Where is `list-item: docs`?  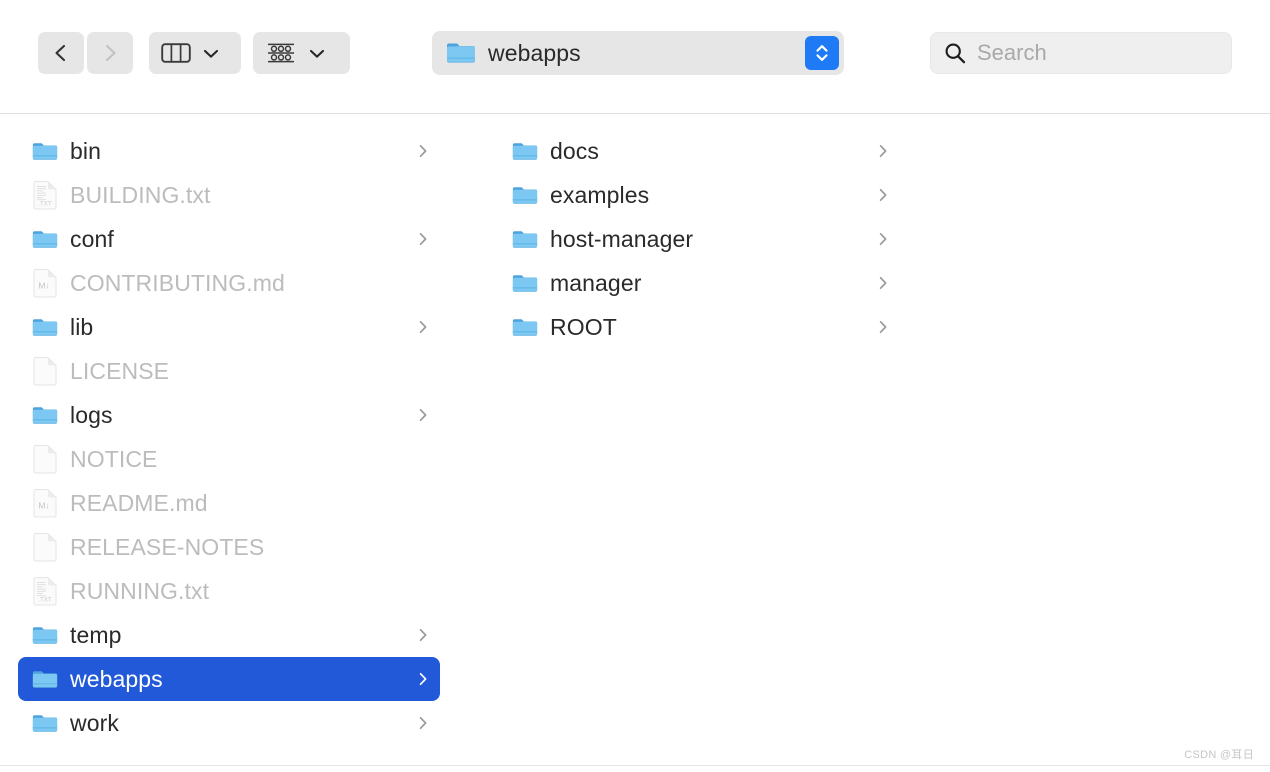 list-item: docs is located at coordinates (699, 151).